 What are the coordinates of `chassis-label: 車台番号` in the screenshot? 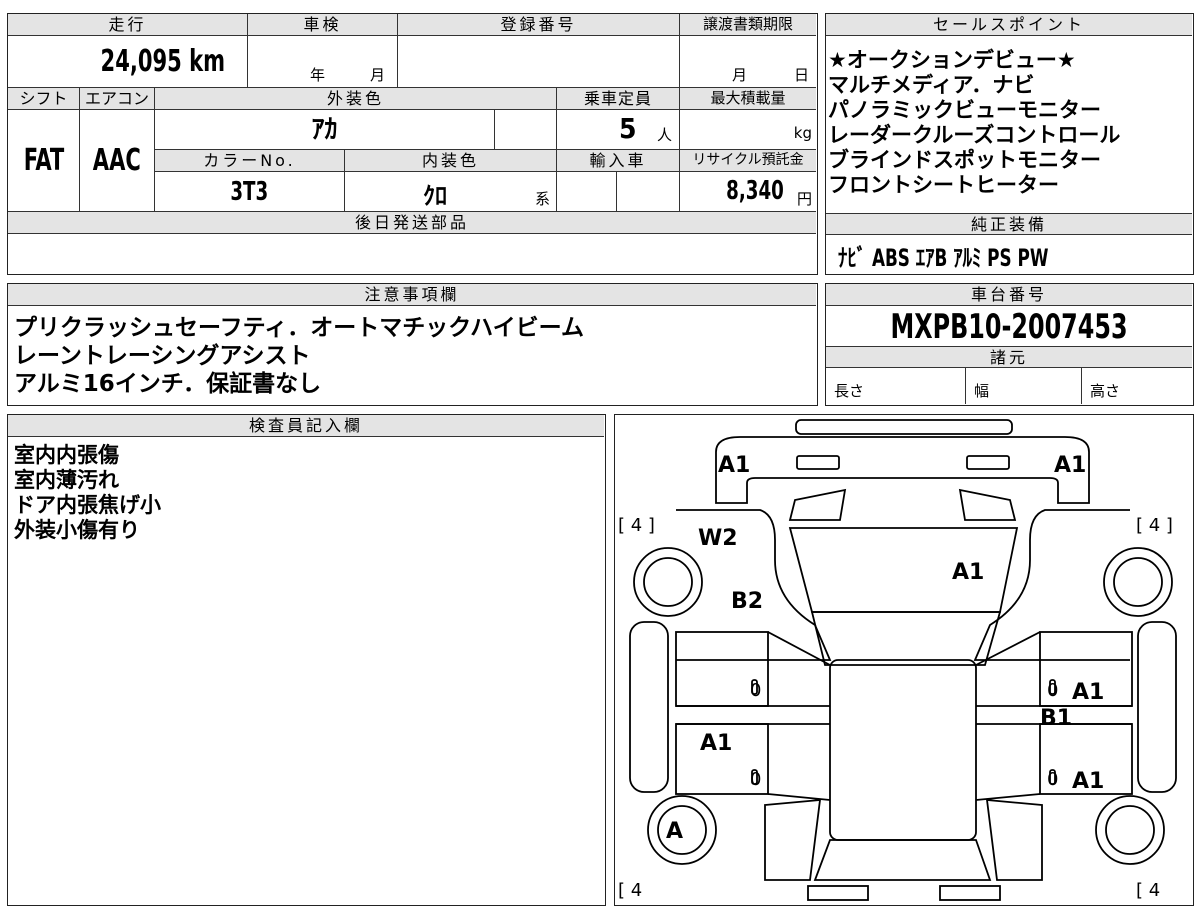 It's located at (1009, 295).